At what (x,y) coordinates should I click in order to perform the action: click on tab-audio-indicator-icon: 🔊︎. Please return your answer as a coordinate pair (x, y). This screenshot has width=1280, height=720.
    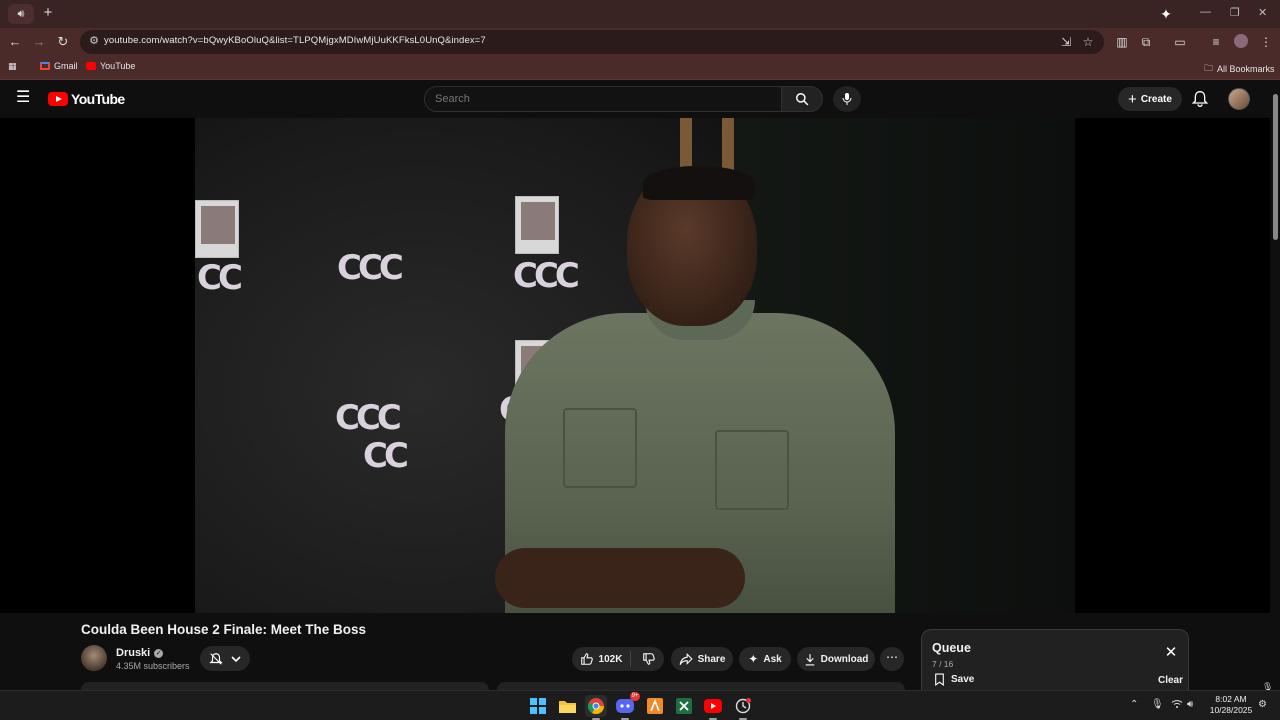
    Looking at the image, I should click on (21, 14).